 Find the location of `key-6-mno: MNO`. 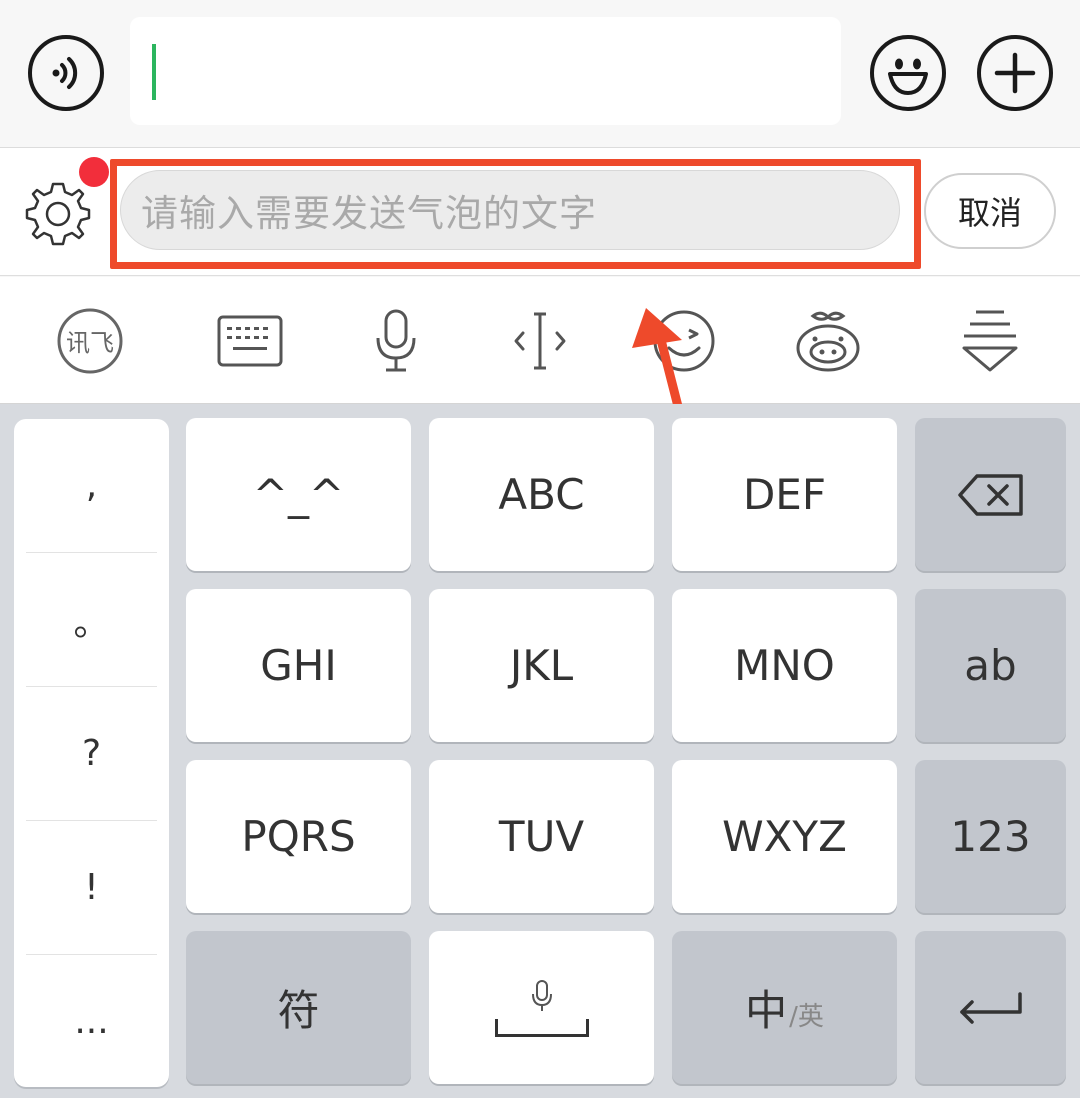

key-6-mno: MNO is located at coordinates (784, 665).